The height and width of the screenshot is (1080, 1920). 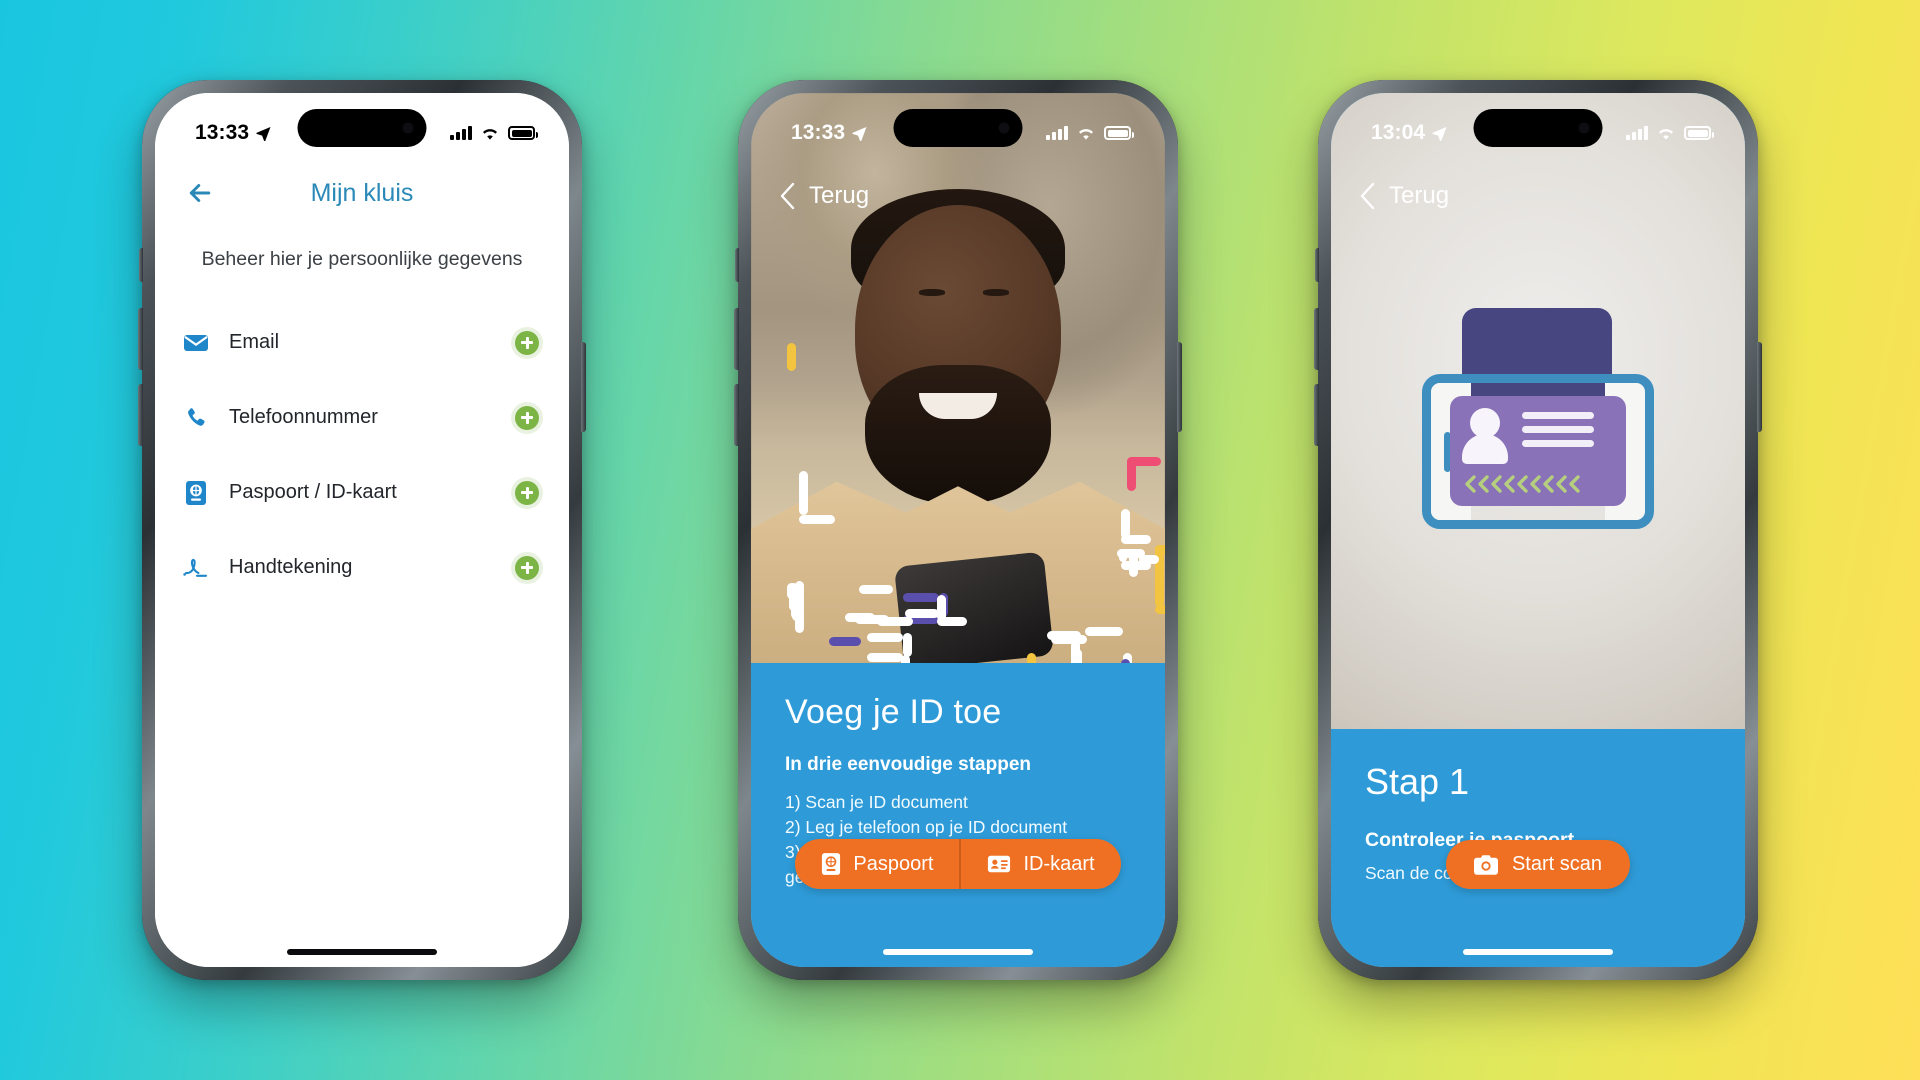 What do you see at coordinates (958, 378) in the screenshot?
I see `hero-photo` at bounding box center [958, 378].